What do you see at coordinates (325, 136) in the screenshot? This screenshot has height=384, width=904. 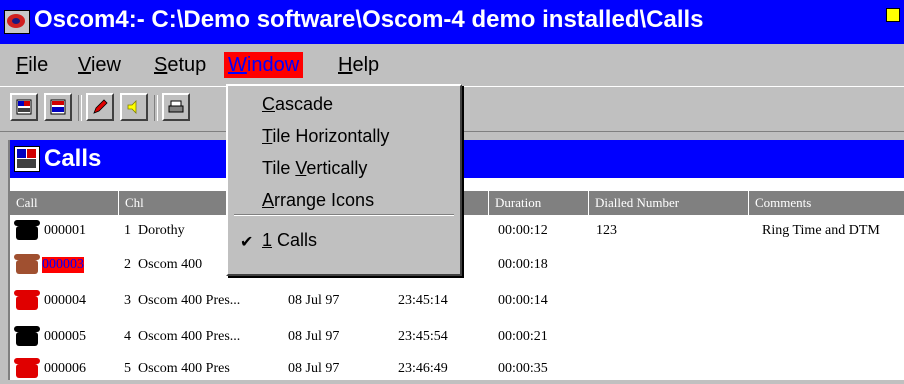 I see `menu-item-tile-horizontally: Tile Horizontally` at bounding box center [325, 136].